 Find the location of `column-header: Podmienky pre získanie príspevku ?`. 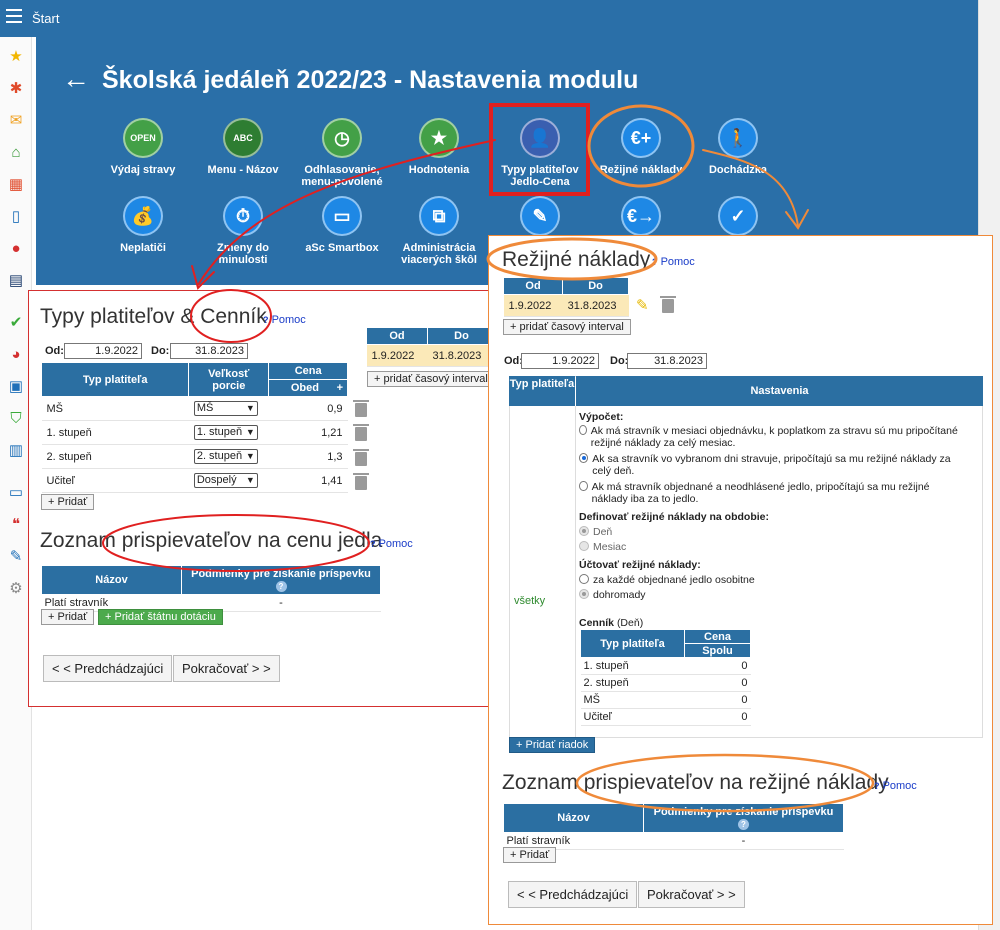

column-header: Podmienky pre získanie príspevku ? is located at coordinates (743, 818).